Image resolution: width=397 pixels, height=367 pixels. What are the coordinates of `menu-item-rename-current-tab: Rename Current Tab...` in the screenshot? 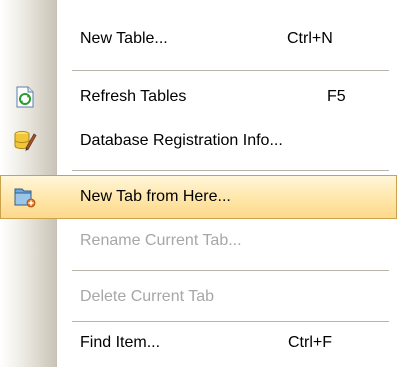 It's located at (198, 241).